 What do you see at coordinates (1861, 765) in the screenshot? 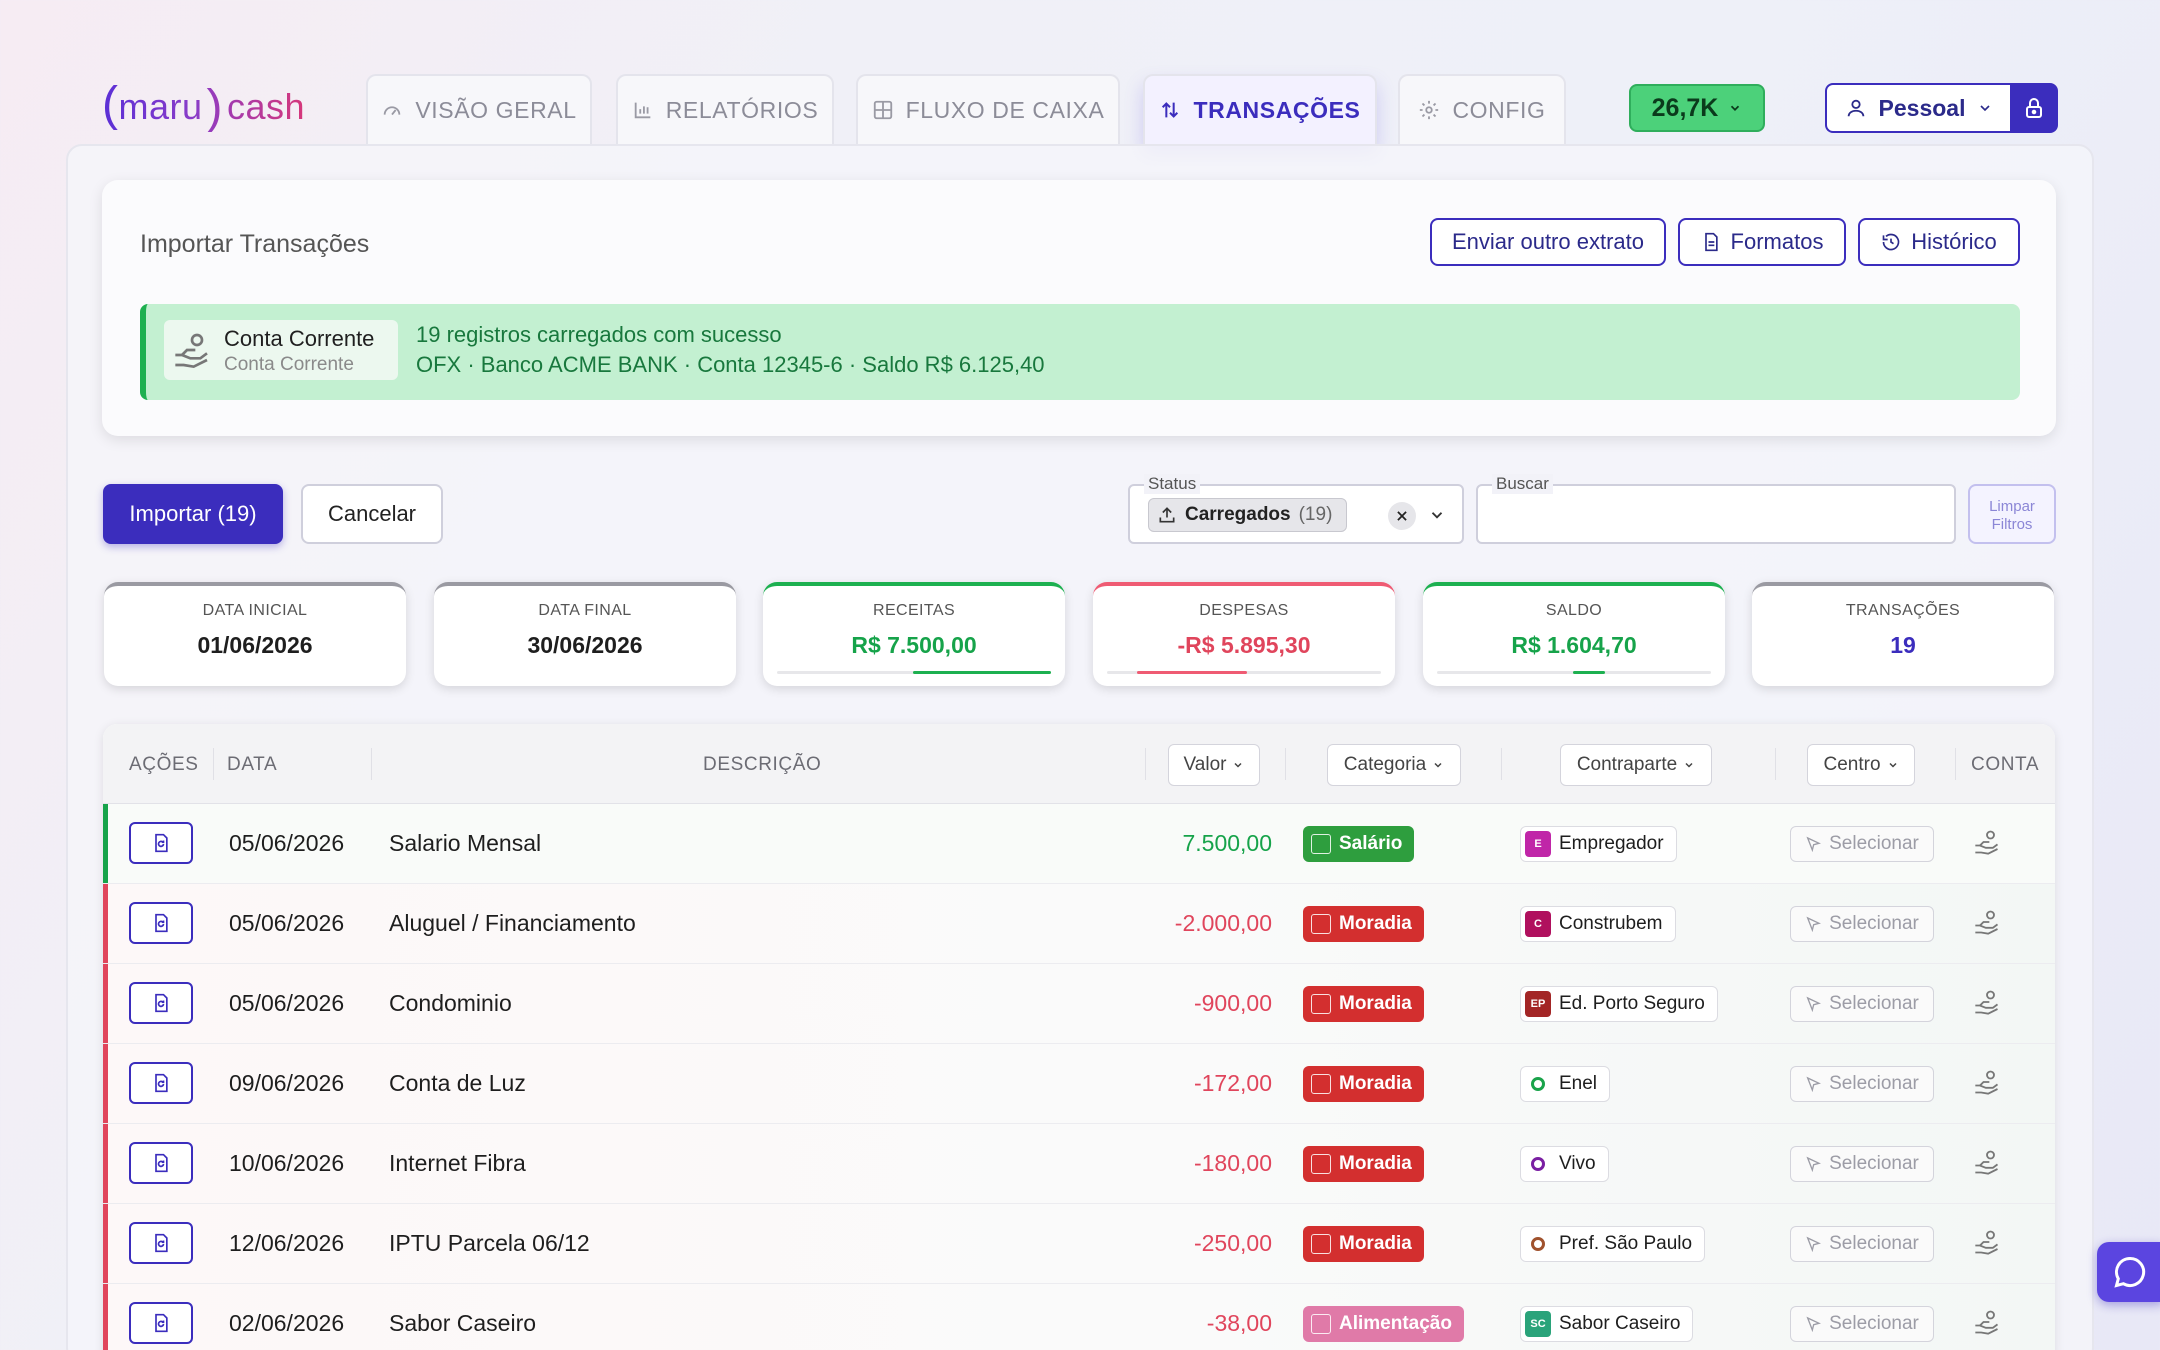
I see `filter-centro-button: Centro` at bounding box center [1861, 765].